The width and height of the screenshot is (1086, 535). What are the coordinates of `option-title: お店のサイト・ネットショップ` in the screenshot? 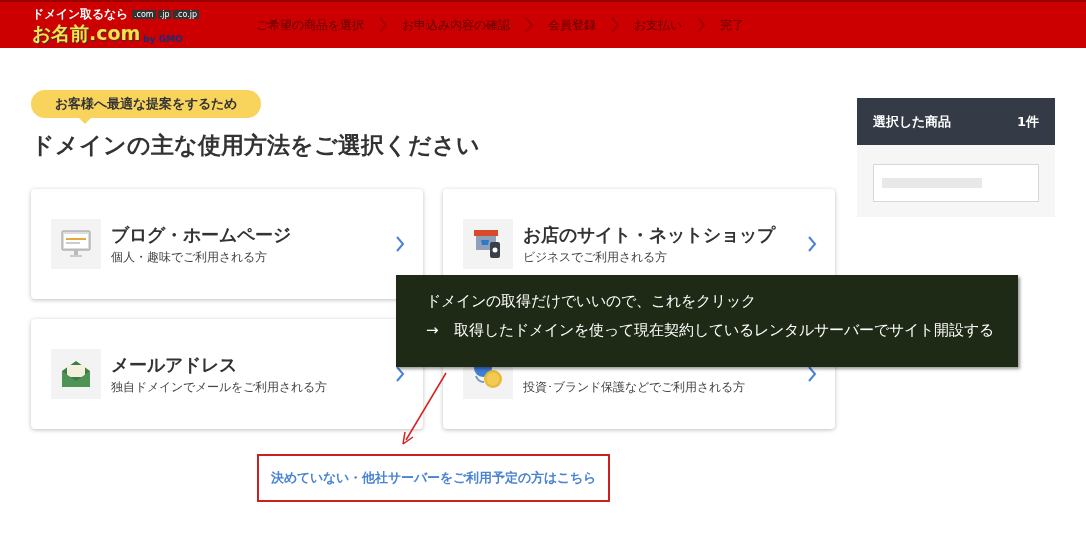 It's located at (650, 235).